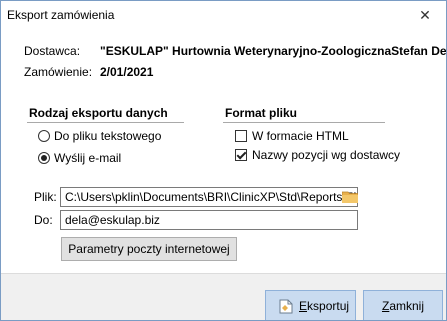 This screenshot has width=447, height=321. Describe the element at coordinates (286, 306) in the screenshot. I see `export-icon` at that location.